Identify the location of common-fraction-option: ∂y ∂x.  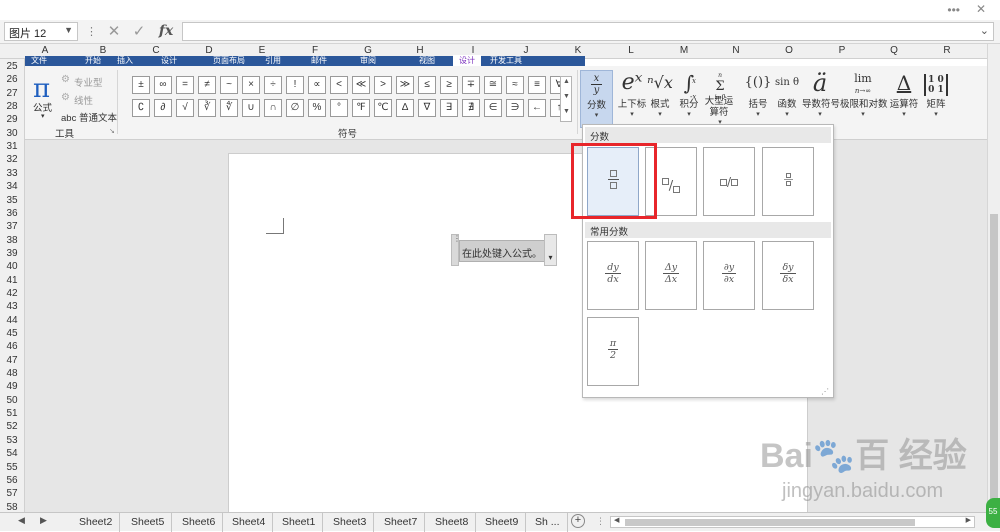
(729, 275).